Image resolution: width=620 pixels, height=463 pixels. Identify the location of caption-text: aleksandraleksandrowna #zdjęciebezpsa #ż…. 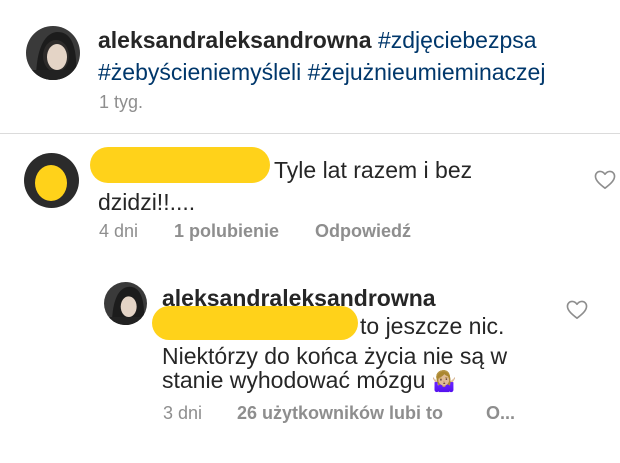
(348, 56).